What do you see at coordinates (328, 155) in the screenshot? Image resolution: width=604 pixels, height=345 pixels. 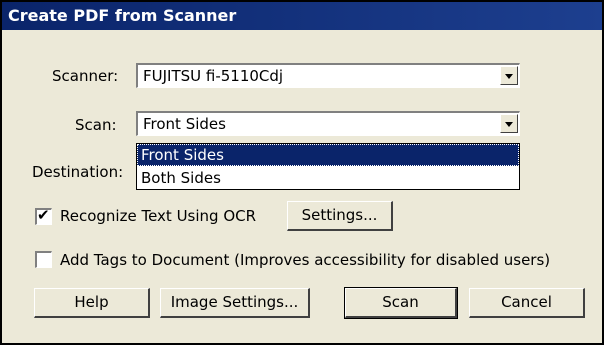 I see `option-front-sides: Front Sides` at bounding box center [328, 155].